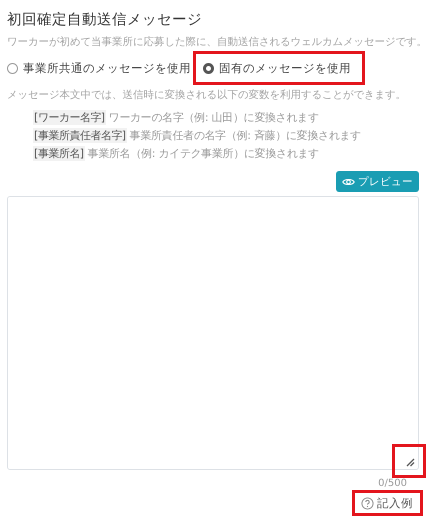 The width and height of the screenshot is (437, 522). What do you see at coordinates (99, 68) in the screenshot?
I see `radio-option: 事業所共通のメッセージを使用` at bounding box center [99, 68].